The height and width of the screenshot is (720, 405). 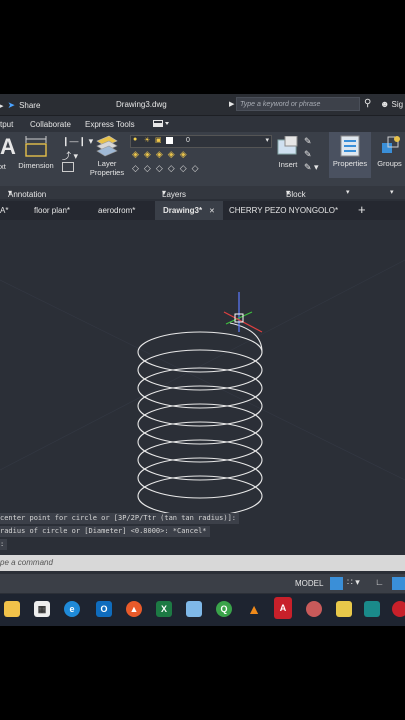 What do you see at coordinates (158, 140) in the screenshot?
I see `lock-icon: ▣` at bounding box center [158, 140].